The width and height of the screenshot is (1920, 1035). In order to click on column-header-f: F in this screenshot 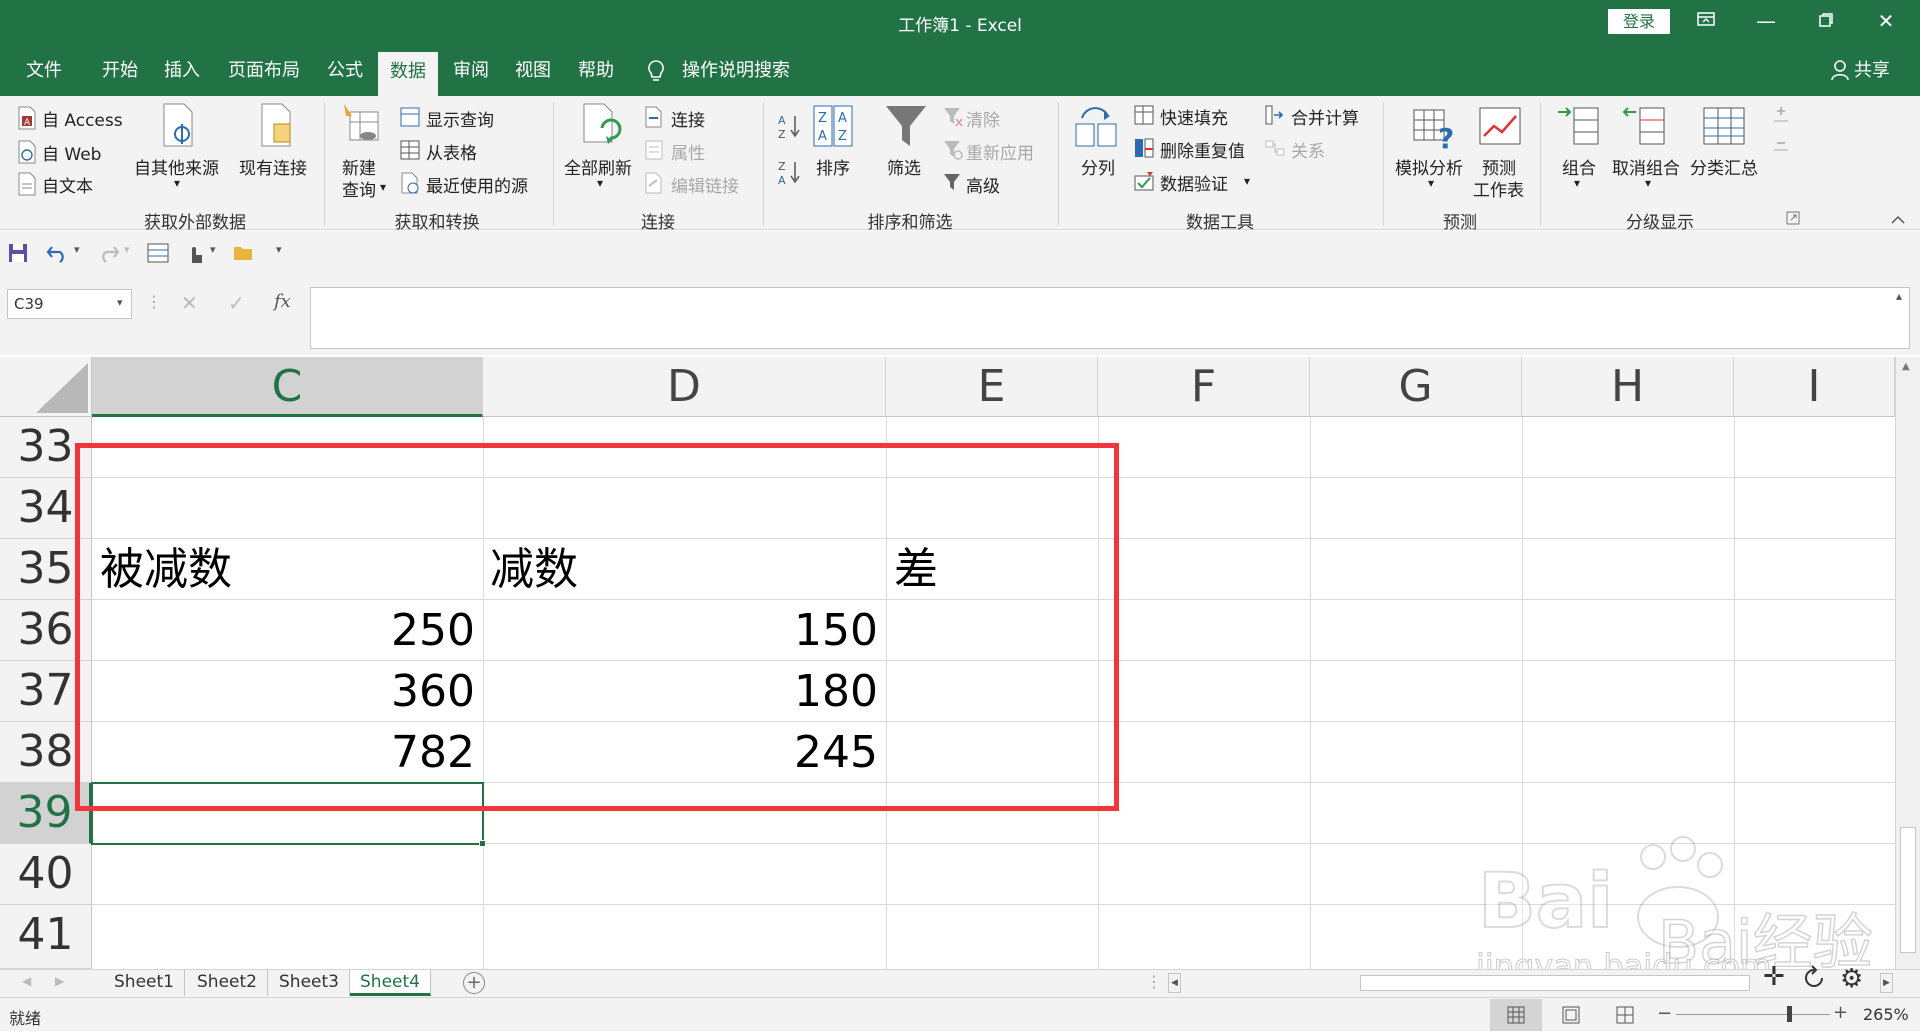, I will do `click(1204, 387)`.